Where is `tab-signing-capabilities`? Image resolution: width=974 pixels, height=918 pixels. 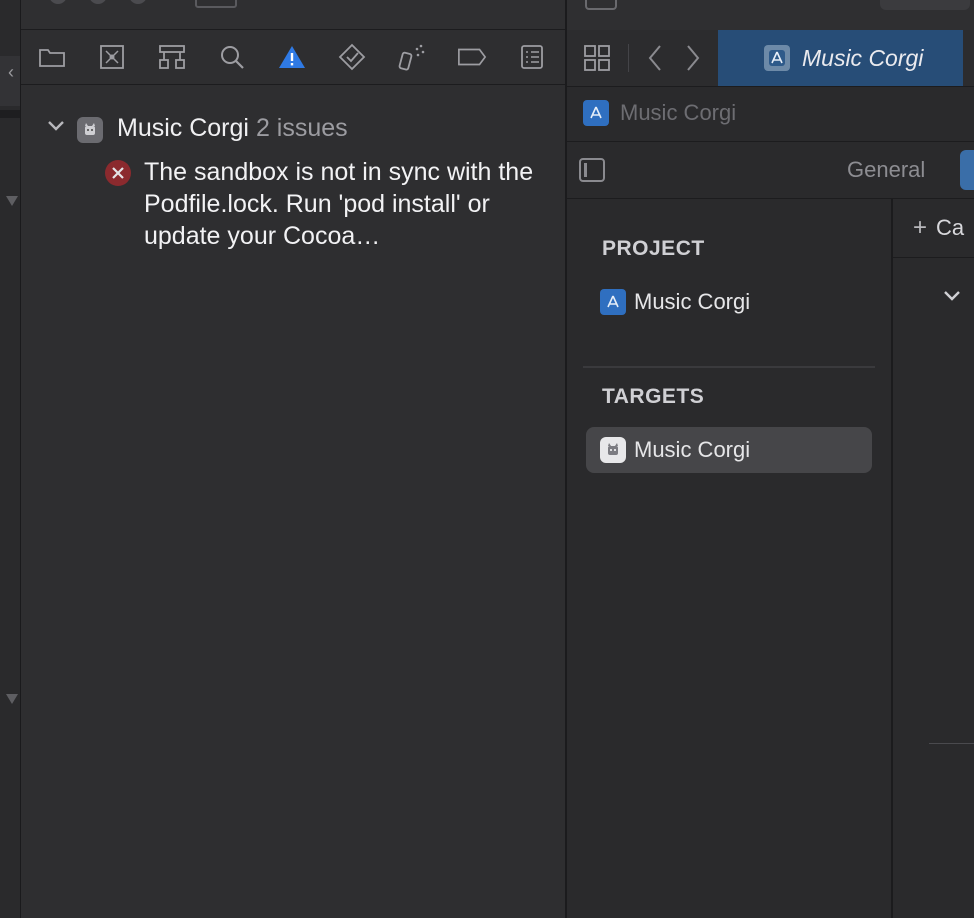
tab-signing-capabilities is located at coordinates (967, 170).